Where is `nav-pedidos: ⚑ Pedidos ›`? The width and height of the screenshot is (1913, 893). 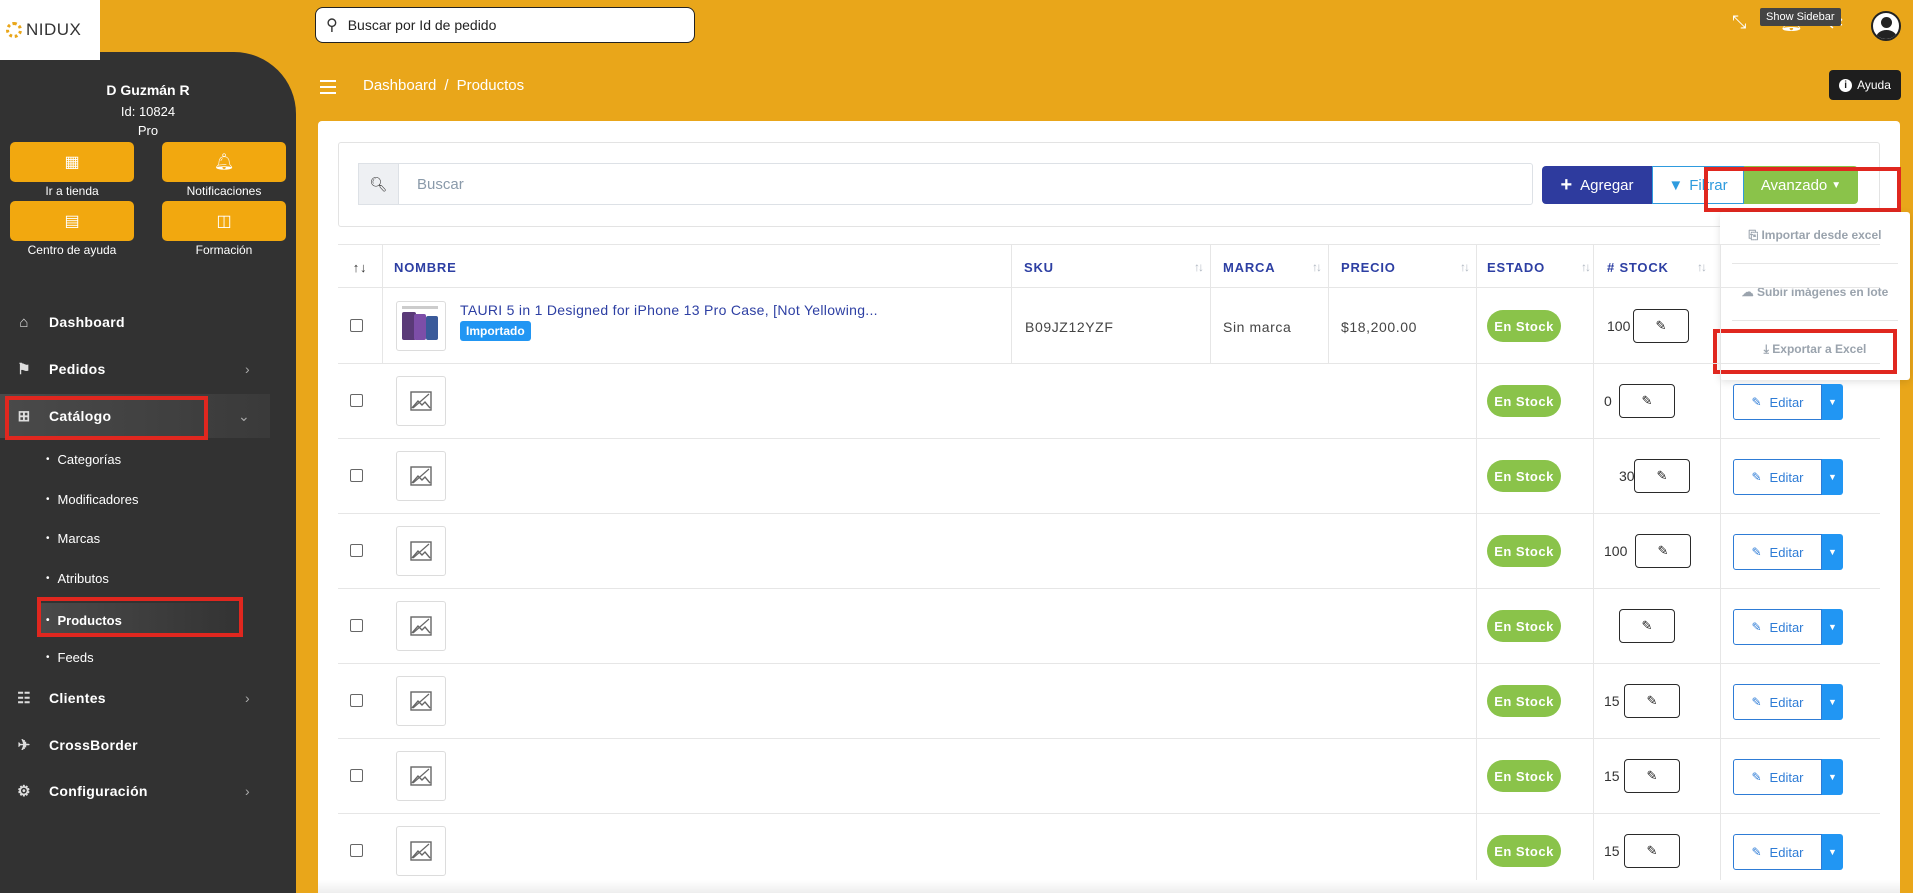
nav-pedidos: ⚑ Pedidos › is located at coordinates (135, 369).